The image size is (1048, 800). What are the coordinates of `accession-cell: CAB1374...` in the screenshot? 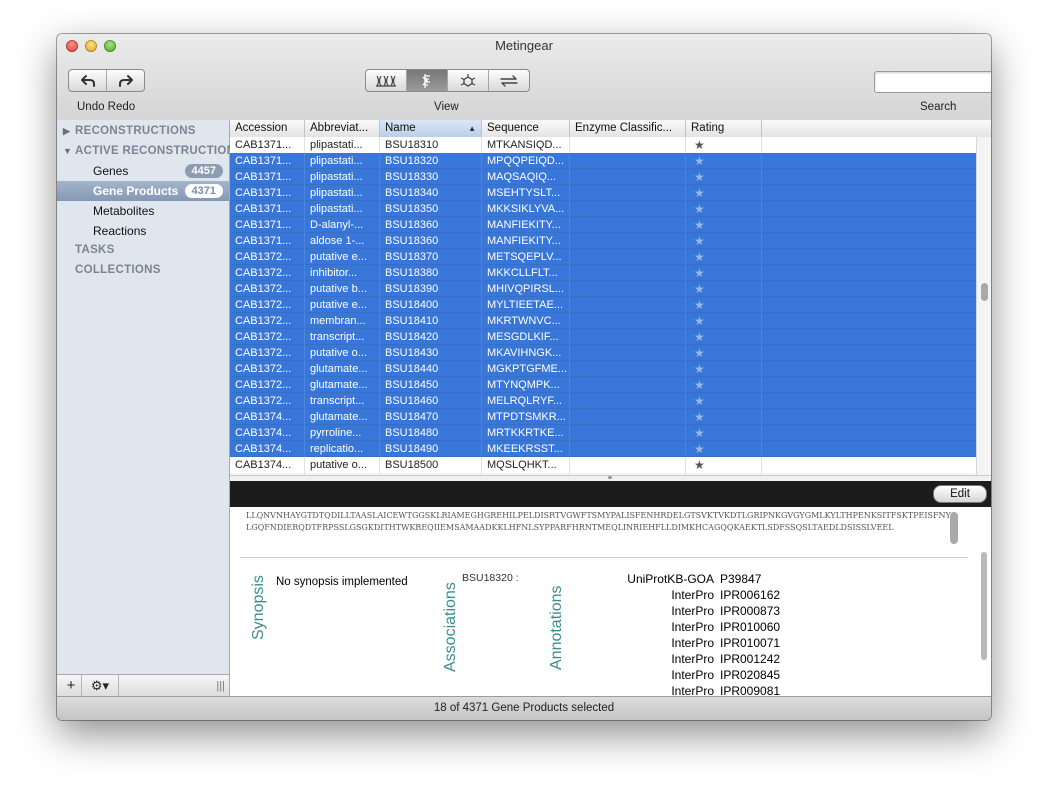 It's located at (267, 465).